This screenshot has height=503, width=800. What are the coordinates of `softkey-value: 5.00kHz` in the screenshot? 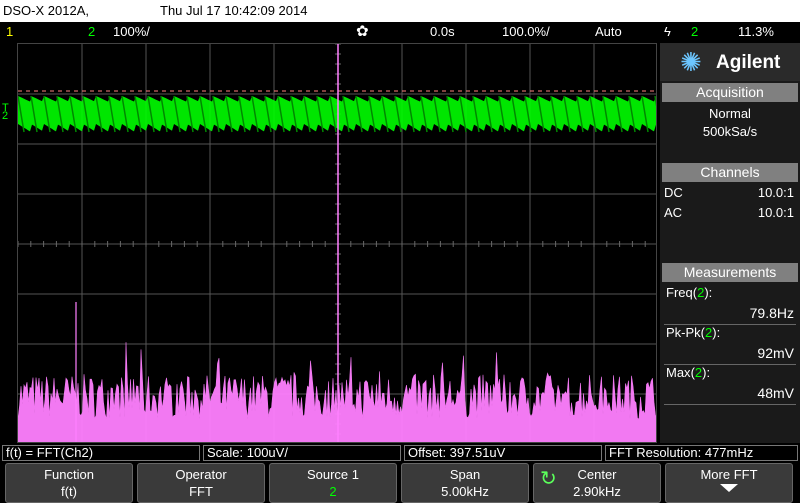 It's located at (465, 491).